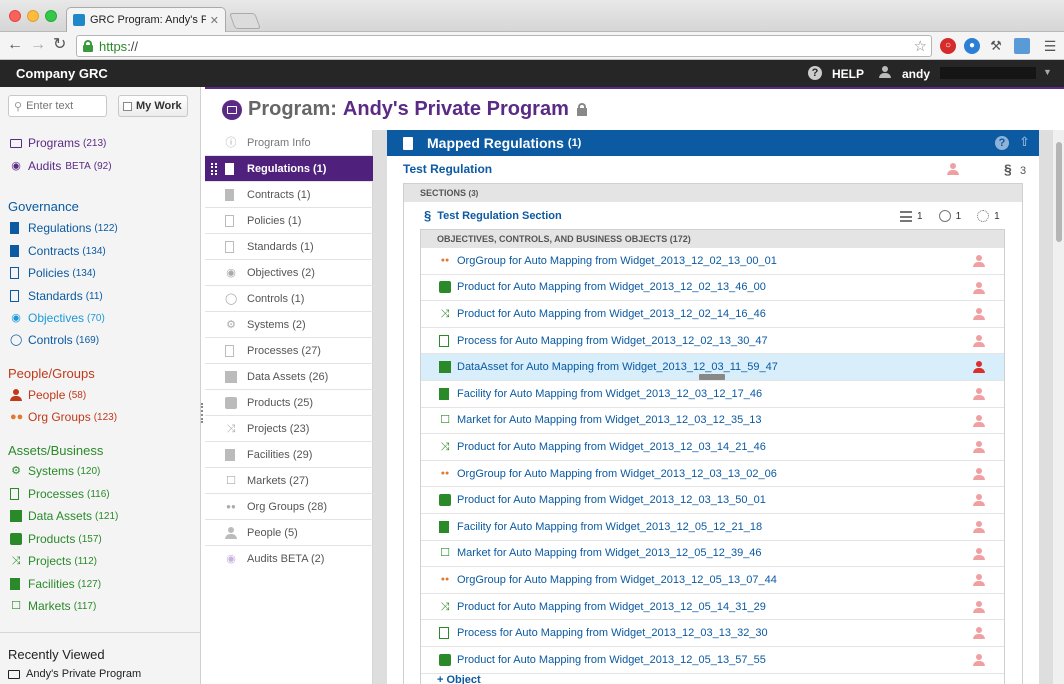 The width and height of the screenshot is (1064, 684). What do you see at coordinates (848, 74) in the screenshot?
I see `help-link: HELP` at bounding box center [848, 74].